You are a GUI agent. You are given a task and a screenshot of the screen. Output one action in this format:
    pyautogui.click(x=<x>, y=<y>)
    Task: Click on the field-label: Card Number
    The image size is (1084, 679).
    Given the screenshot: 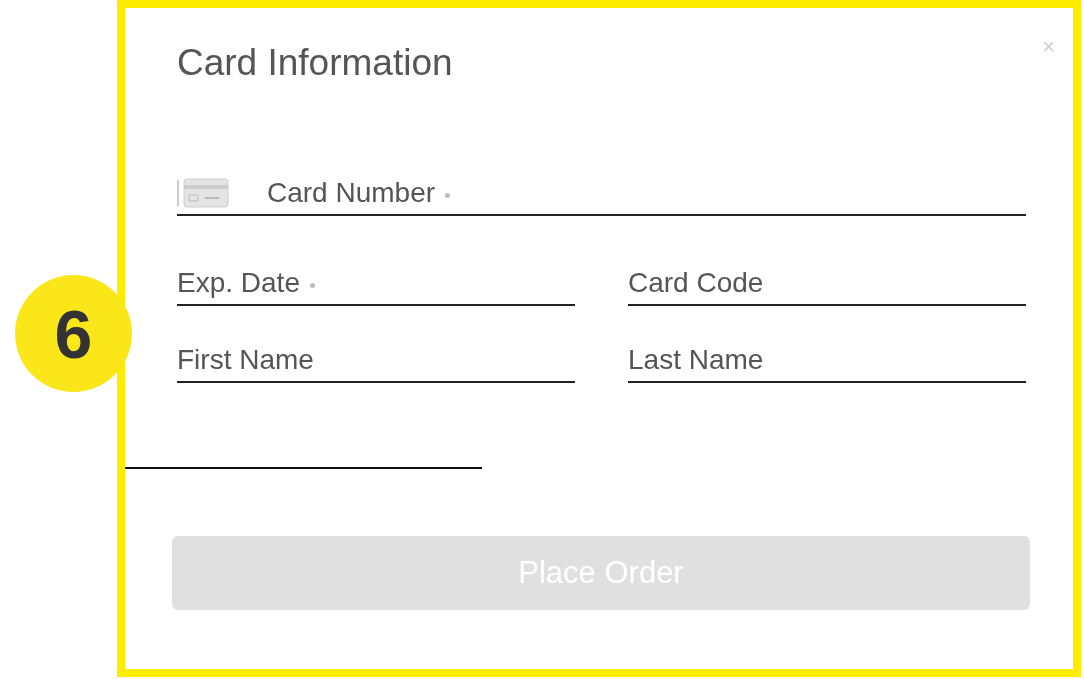 What is the action you would take?
    pyautogui.click(x=351, y=193)
    